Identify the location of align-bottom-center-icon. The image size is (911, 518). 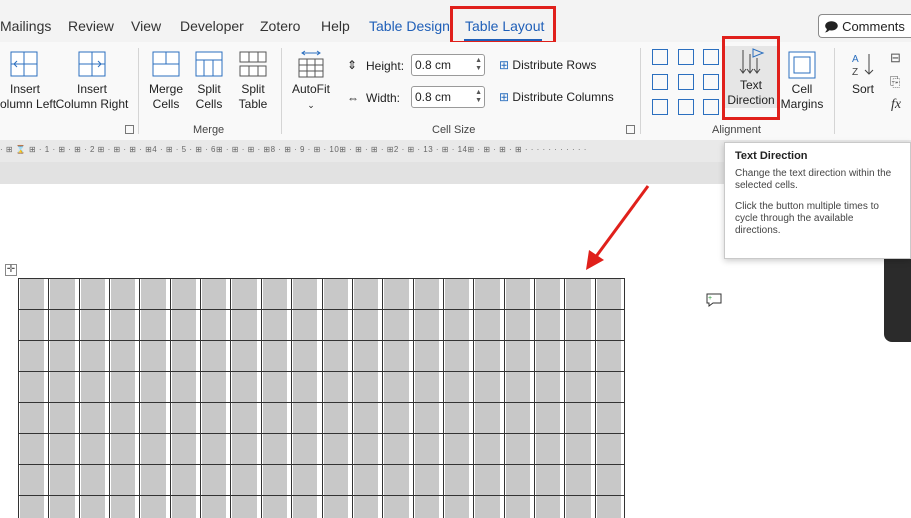
(686, 107).